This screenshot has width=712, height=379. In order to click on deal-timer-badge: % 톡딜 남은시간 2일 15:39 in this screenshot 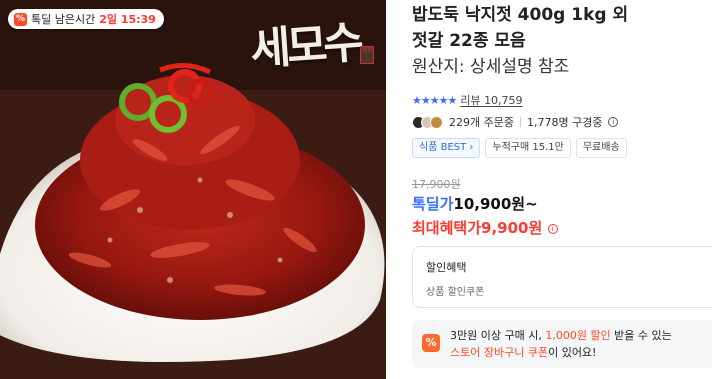, I will do `click(86, 19)`.